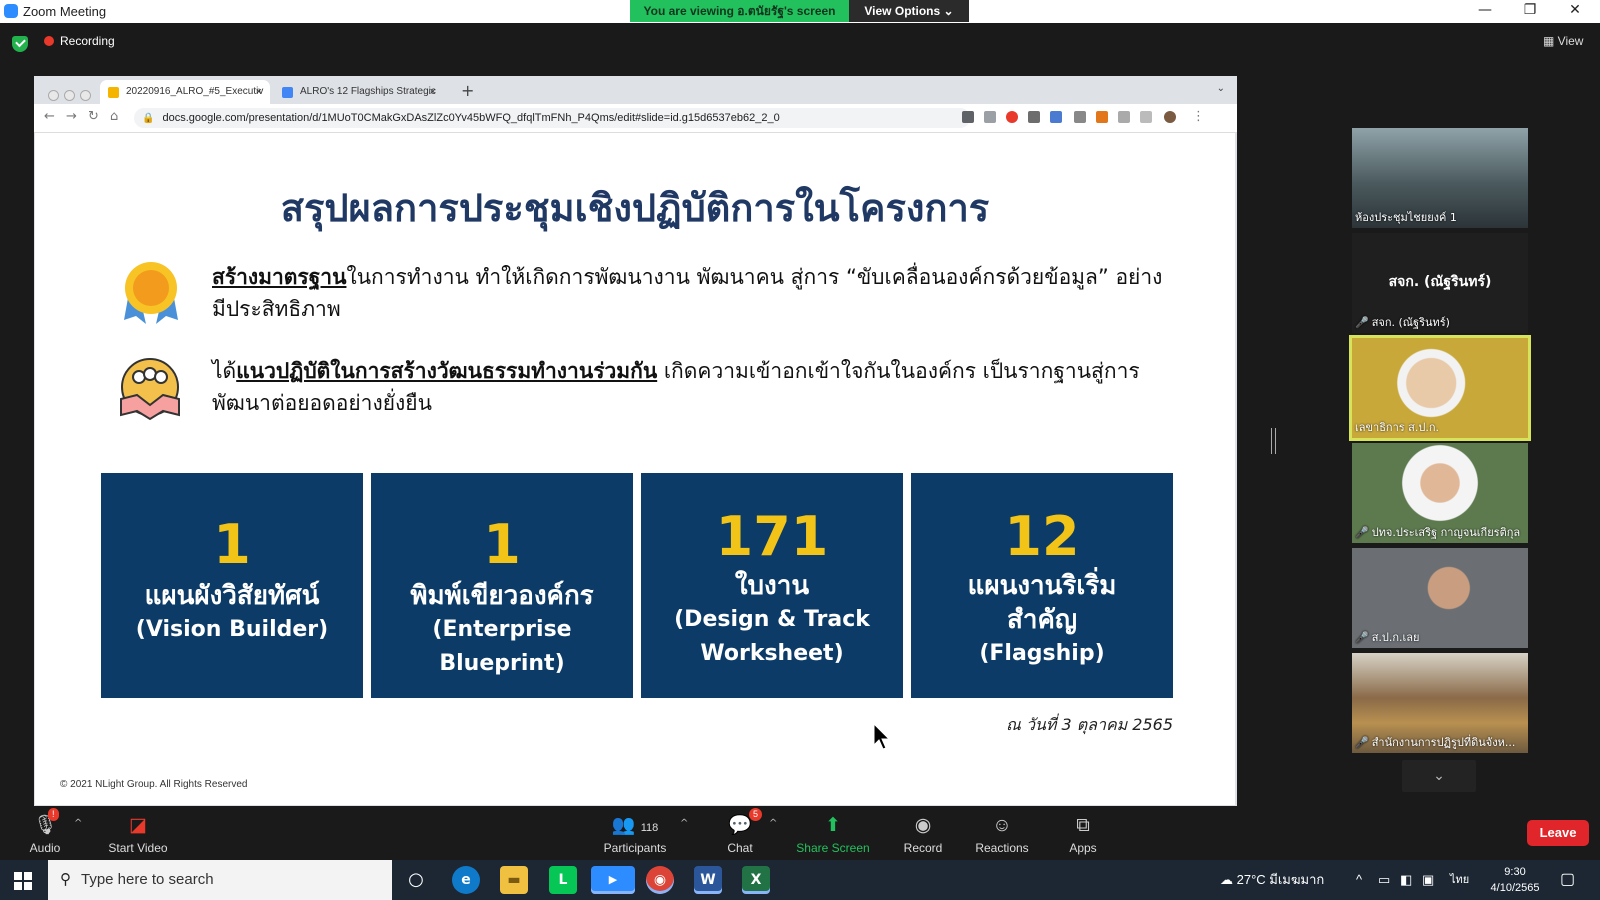  What do you see at coordinates (833, 848) in the screenshot?
I see `share-screen-label: Share Screen` at bounding box center [833, 848].